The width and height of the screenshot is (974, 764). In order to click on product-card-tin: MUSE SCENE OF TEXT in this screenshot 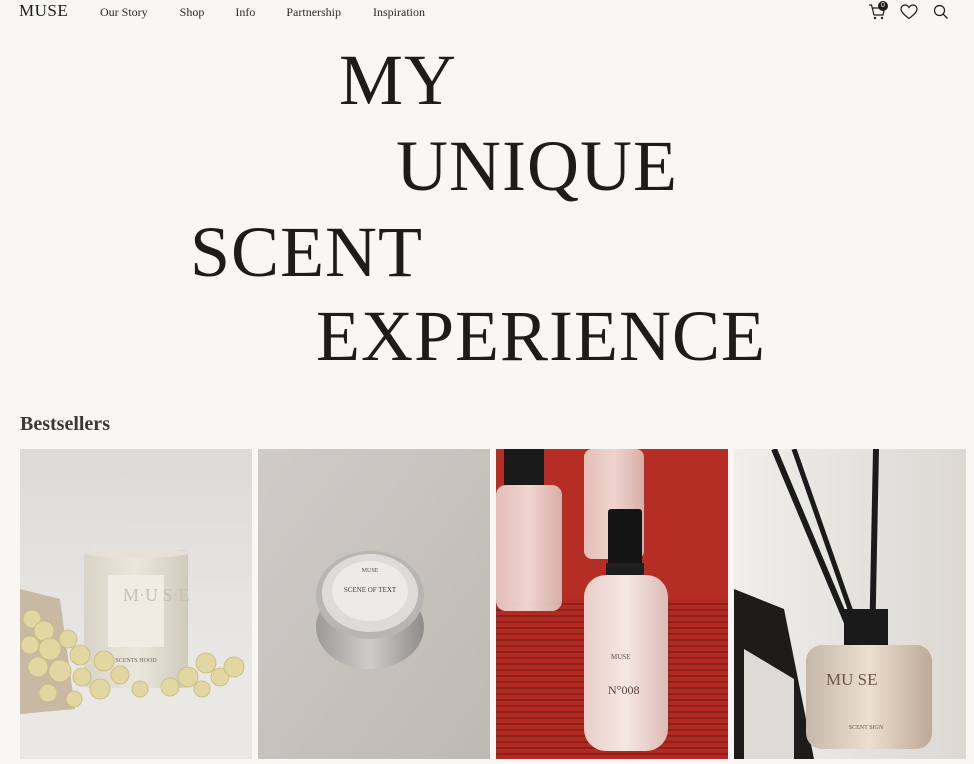, I will do `click(374, 604)`.